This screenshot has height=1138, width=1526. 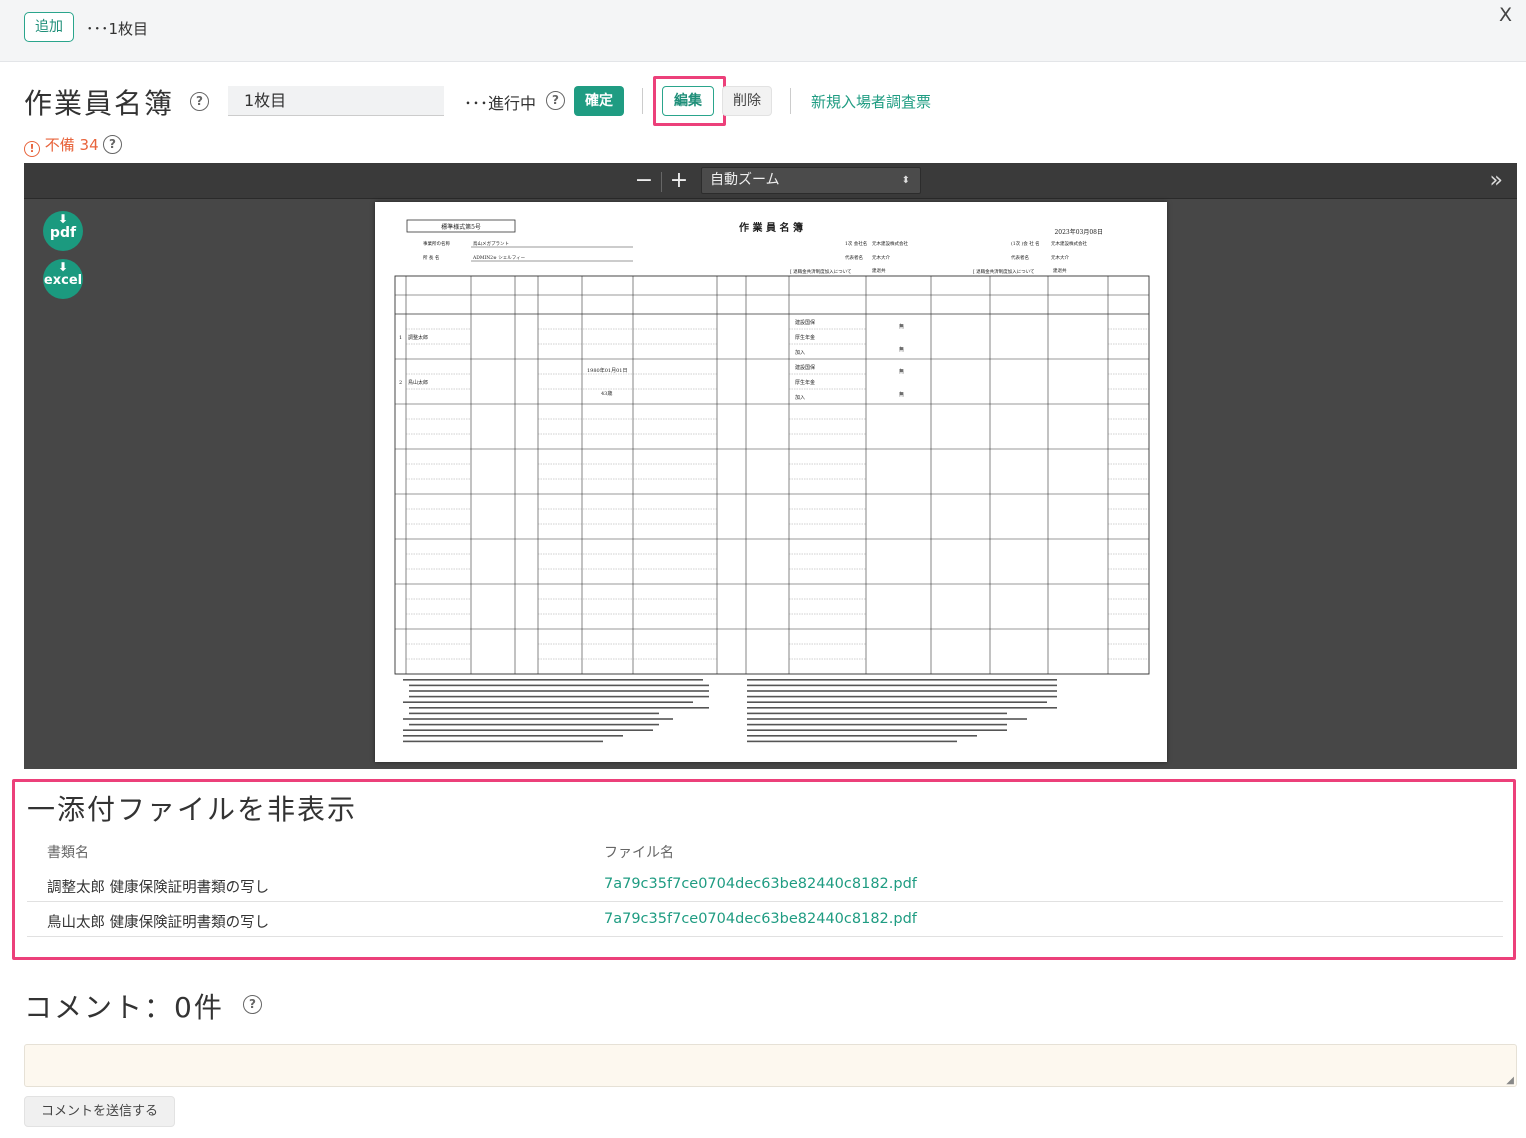 I want to click on viewer-toolbar: − + 自動ズーム ⬍ », so click(x=770, y=181).